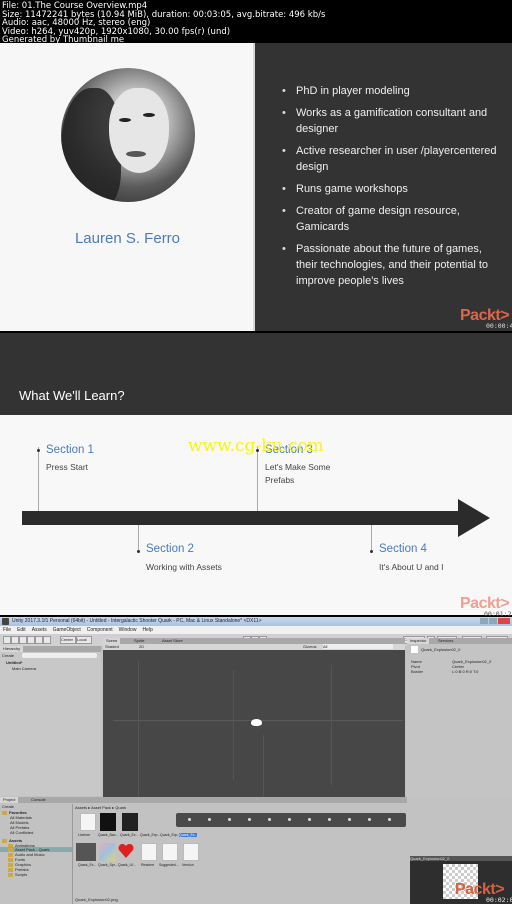 This screenshot has width=512, height=904. Describe the element at coordinates (72, 854) in the screenshot. I see `panel-divider` at that location.